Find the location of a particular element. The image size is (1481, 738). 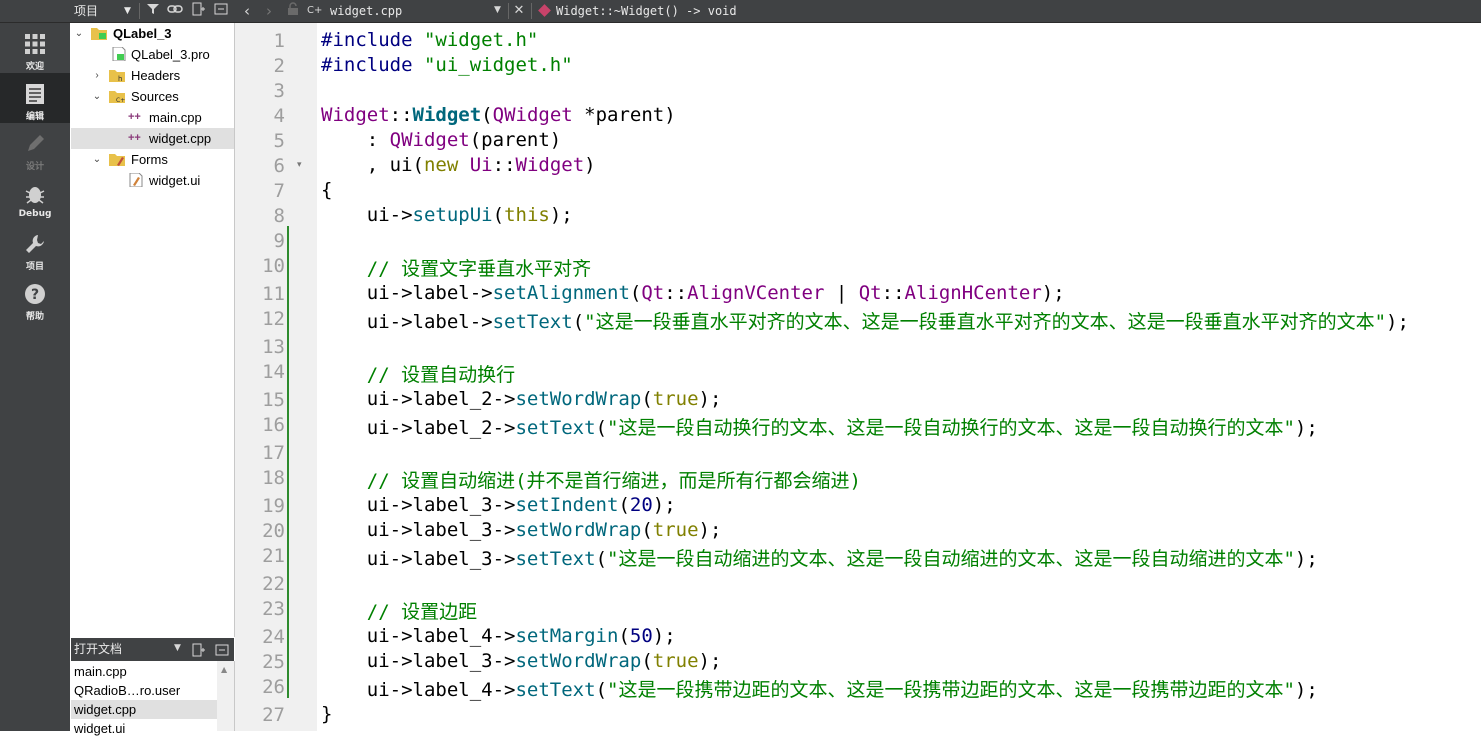

token: setText is located at coordinates (555, 428).